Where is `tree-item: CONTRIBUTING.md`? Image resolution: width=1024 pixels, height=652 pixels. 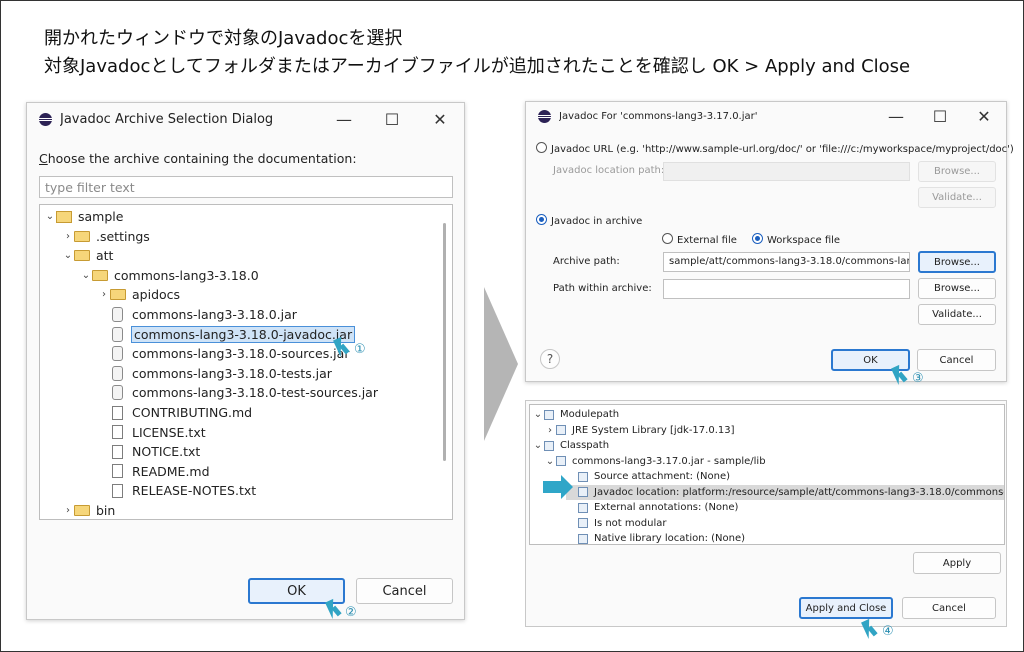 tree-item: CONTRIBUTING.md is located at coordinates (175, 412).